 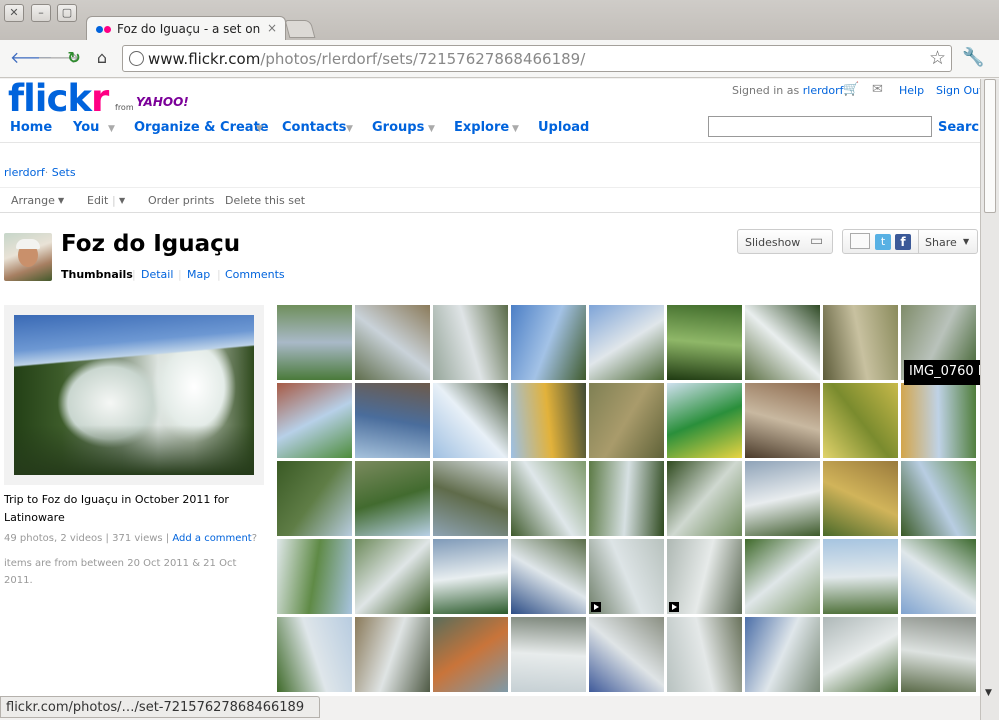 I want to click on nav-you: You, so click(x=86, y=127).